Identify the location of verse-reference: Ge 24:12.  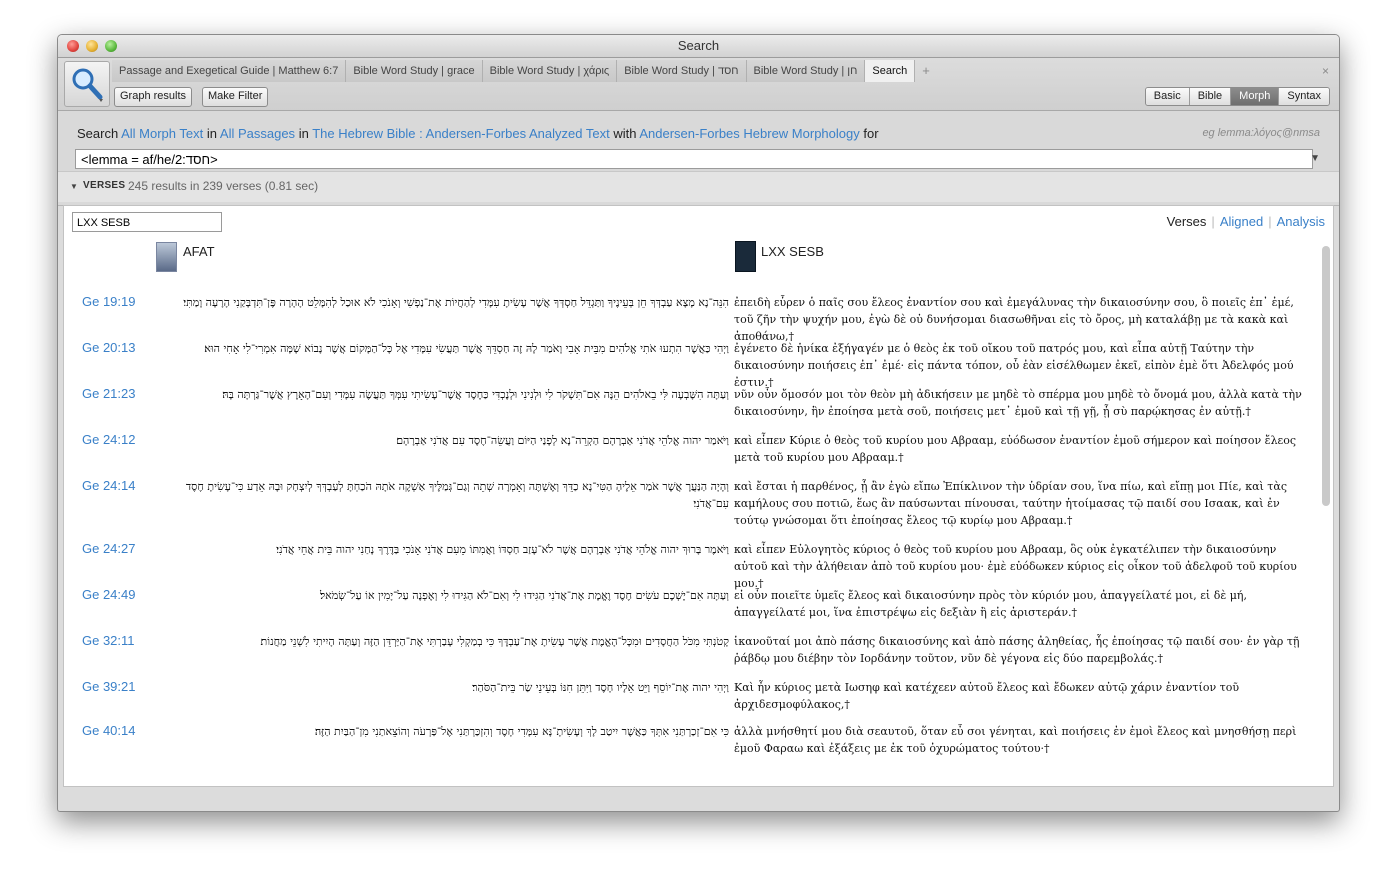
(109, 439).